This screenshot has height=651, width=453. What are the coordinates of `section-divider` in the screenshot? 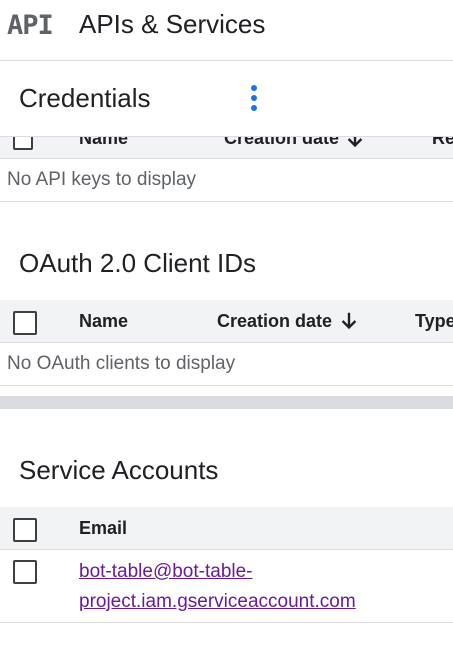 It's located at (226, 402).